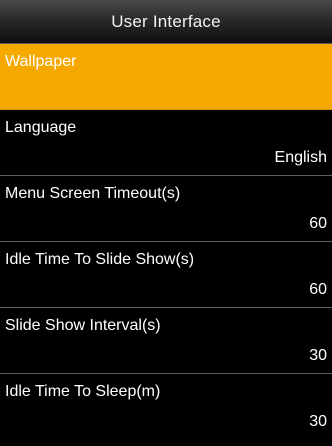  I want to click on menu-item-value: English, so click(300, 157).